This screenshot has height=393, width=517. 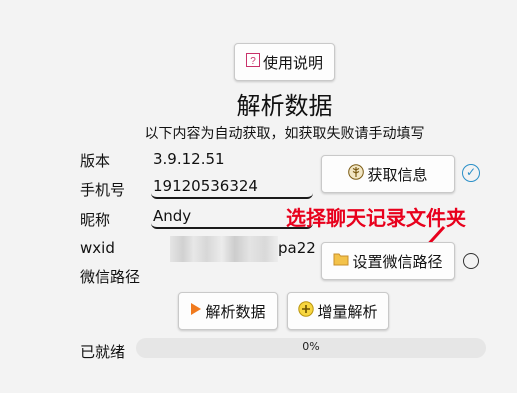 I want to click on help-button: ? 使用说明, so click(x=284, y=62).